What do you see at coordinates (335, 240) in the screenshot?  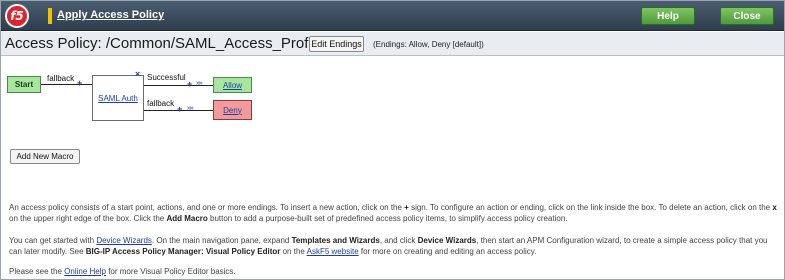 I see `info-bold: Templates and Wizards` at bounding box center [335, 240].